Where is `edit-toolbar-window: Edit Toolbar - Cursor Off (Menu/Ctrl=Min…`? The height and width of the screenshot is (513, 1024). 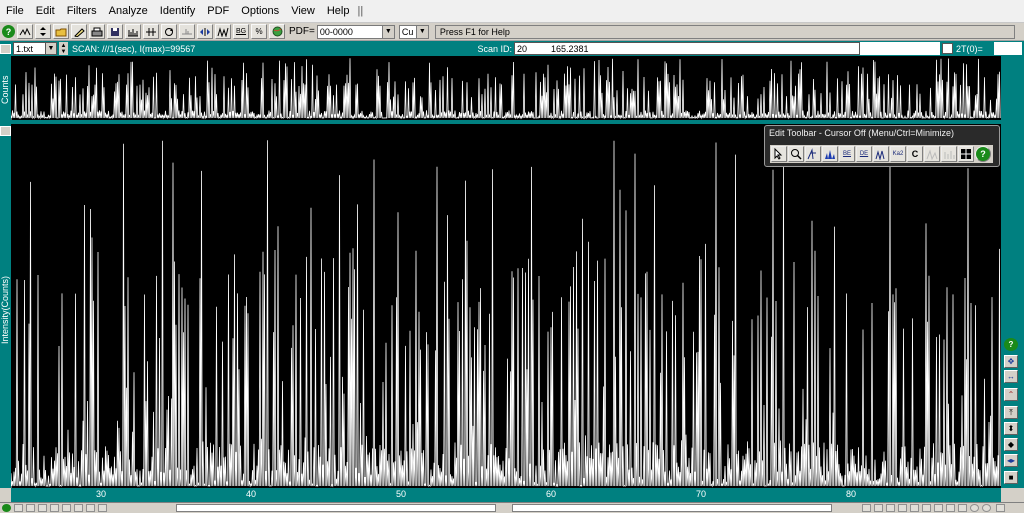
edit-toolbar-window: Edit Toolbar - Cursor Off (Menu/Ctrl=Min… is located at coordinates (882, 146).